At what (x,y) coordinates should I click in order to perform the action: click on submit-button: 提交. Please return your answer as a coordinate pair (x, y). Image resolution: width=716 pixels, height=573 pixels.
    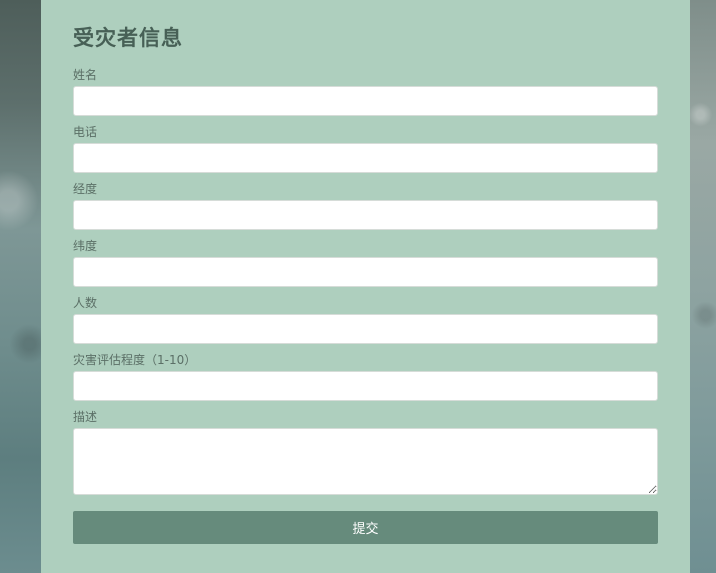
    Looking at the image, I should click on (365, 527).